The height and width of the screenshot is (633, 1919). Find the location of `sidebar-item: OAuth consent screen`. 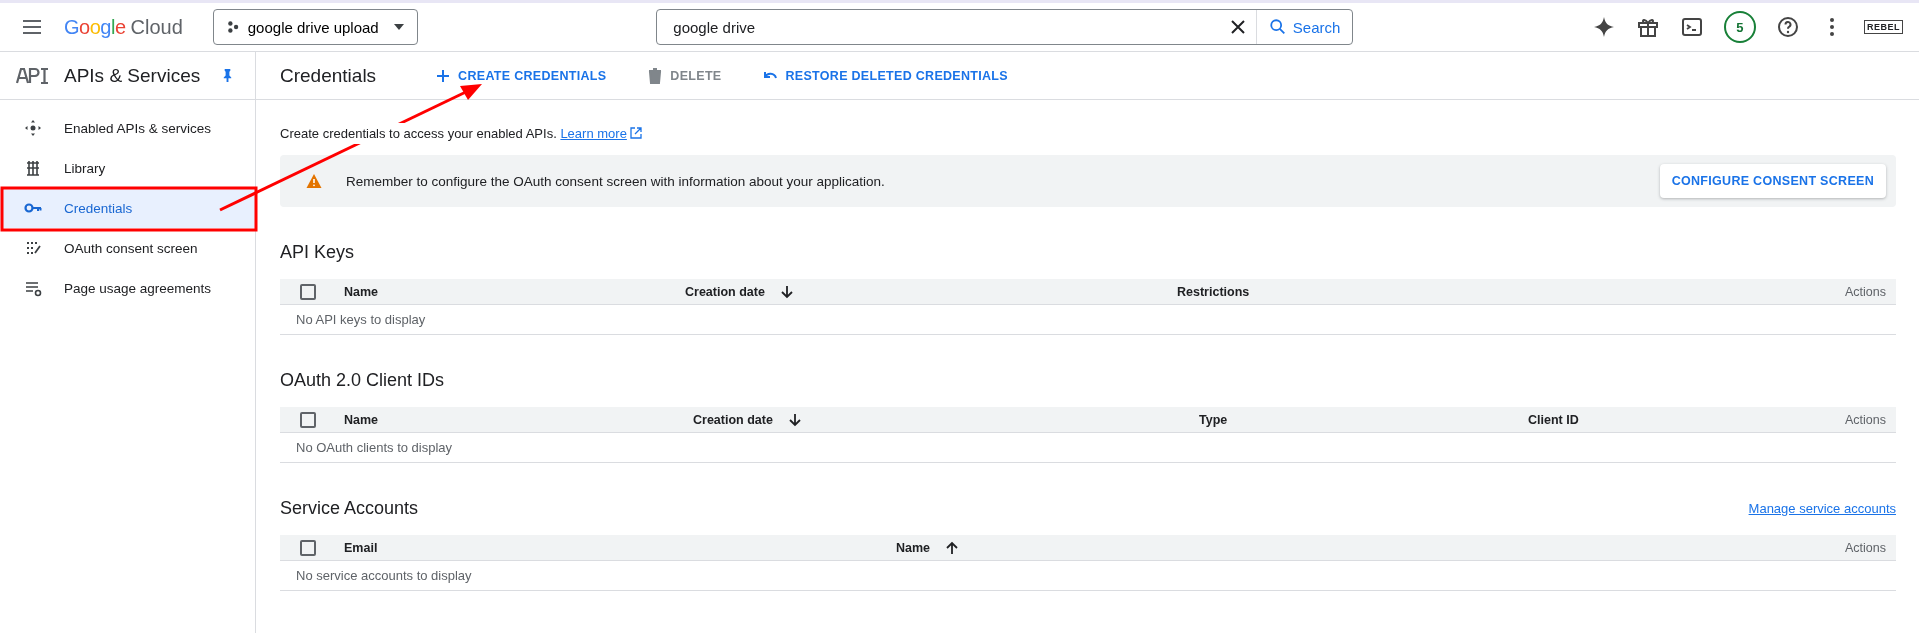

sidebar-item: OAuth consent screen is located at coordinates (127, 248).